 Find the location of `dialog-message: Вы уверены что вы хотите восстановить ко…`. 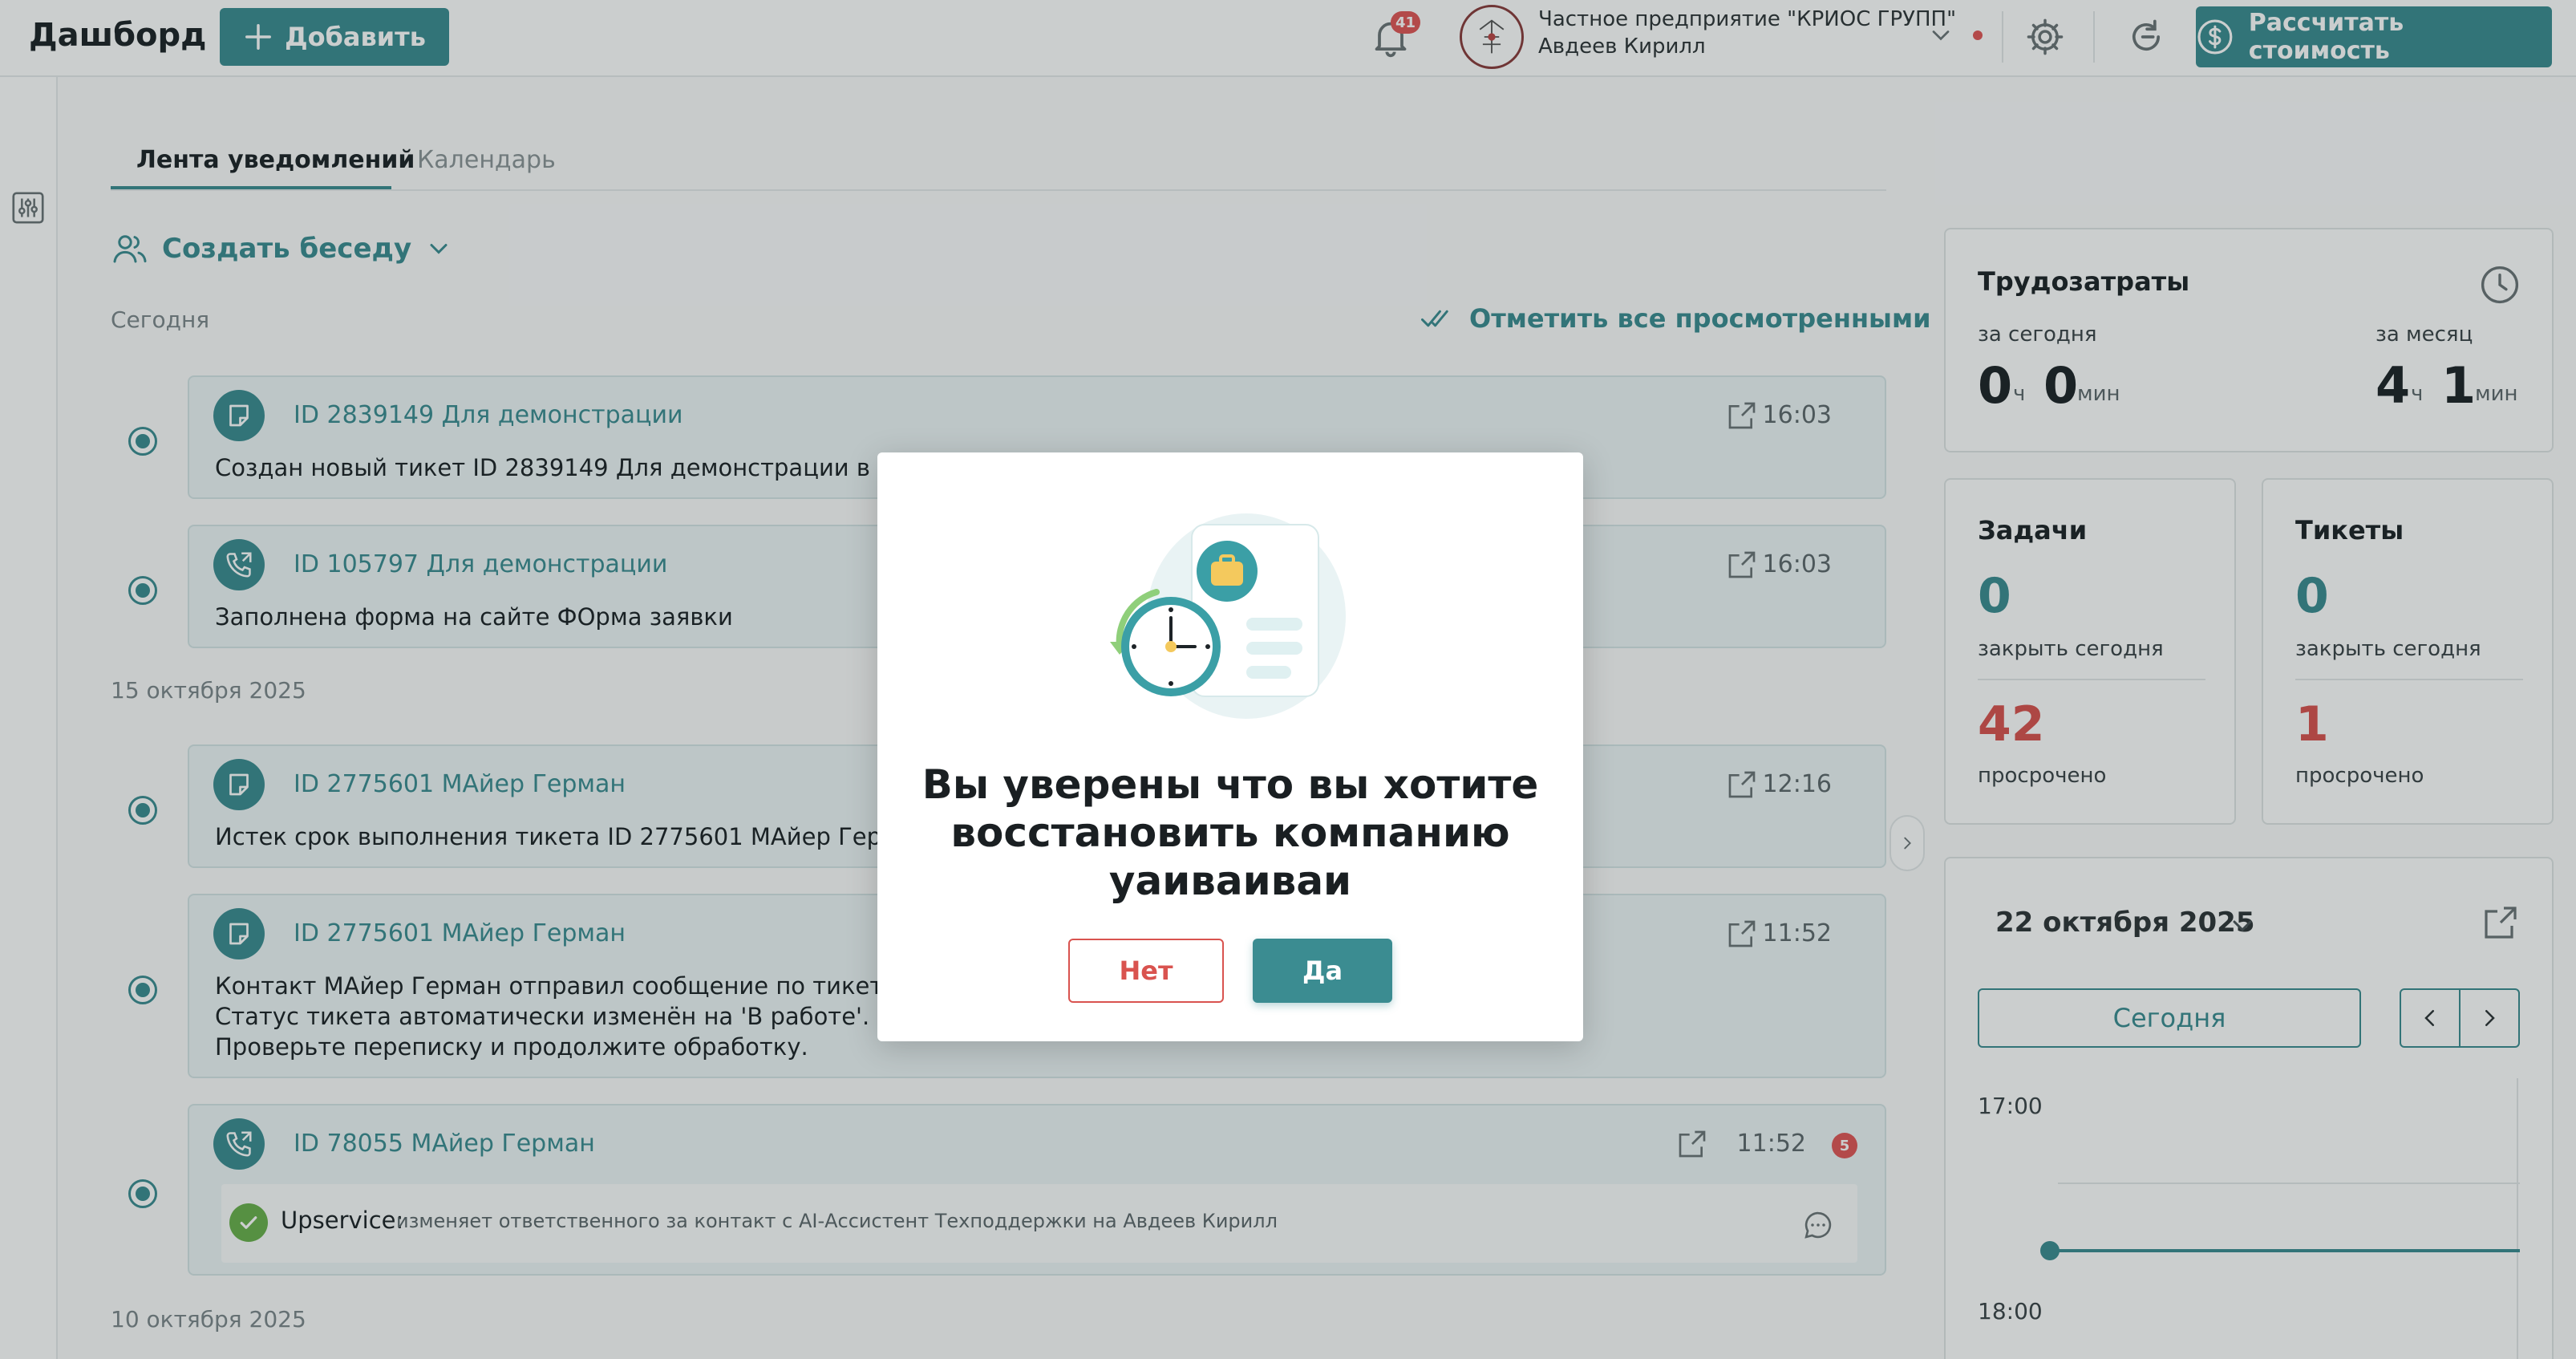

dialog-message: Вы уверены что вы хотите восстановить ко… is located at coordinates (1230, 833).